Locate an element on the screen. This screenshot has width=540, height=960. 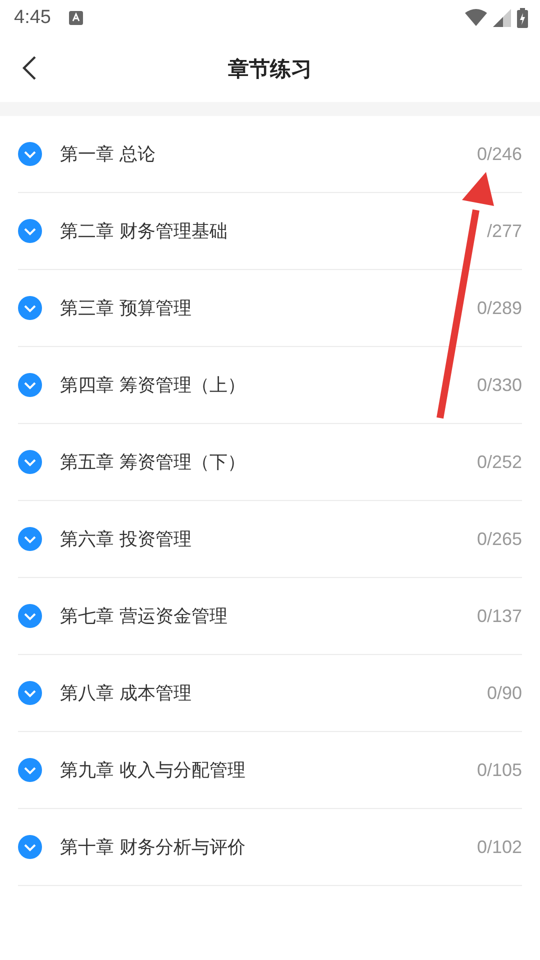
chapter-title: 第七章 营运资金管理 is located at coordinates (144, 616).